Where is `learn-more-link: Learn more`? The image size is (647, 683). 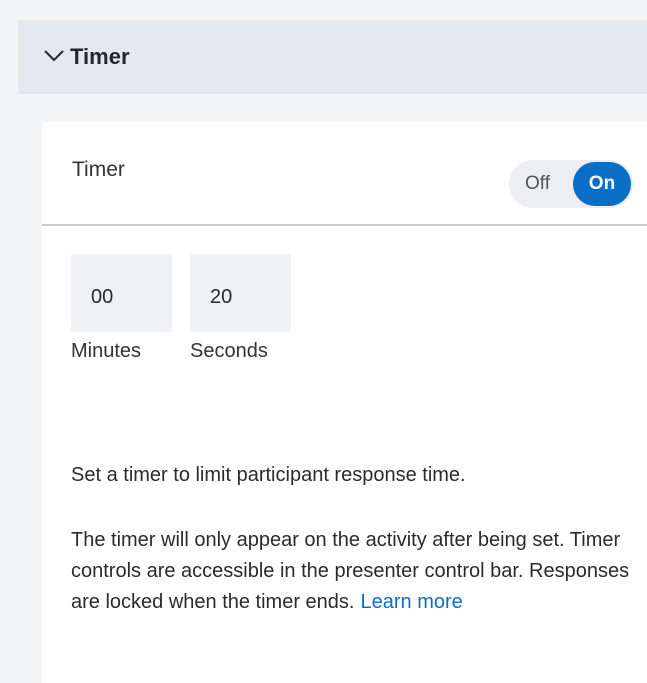 learn-more-link: Learn more is located at coordinates (412, 602).